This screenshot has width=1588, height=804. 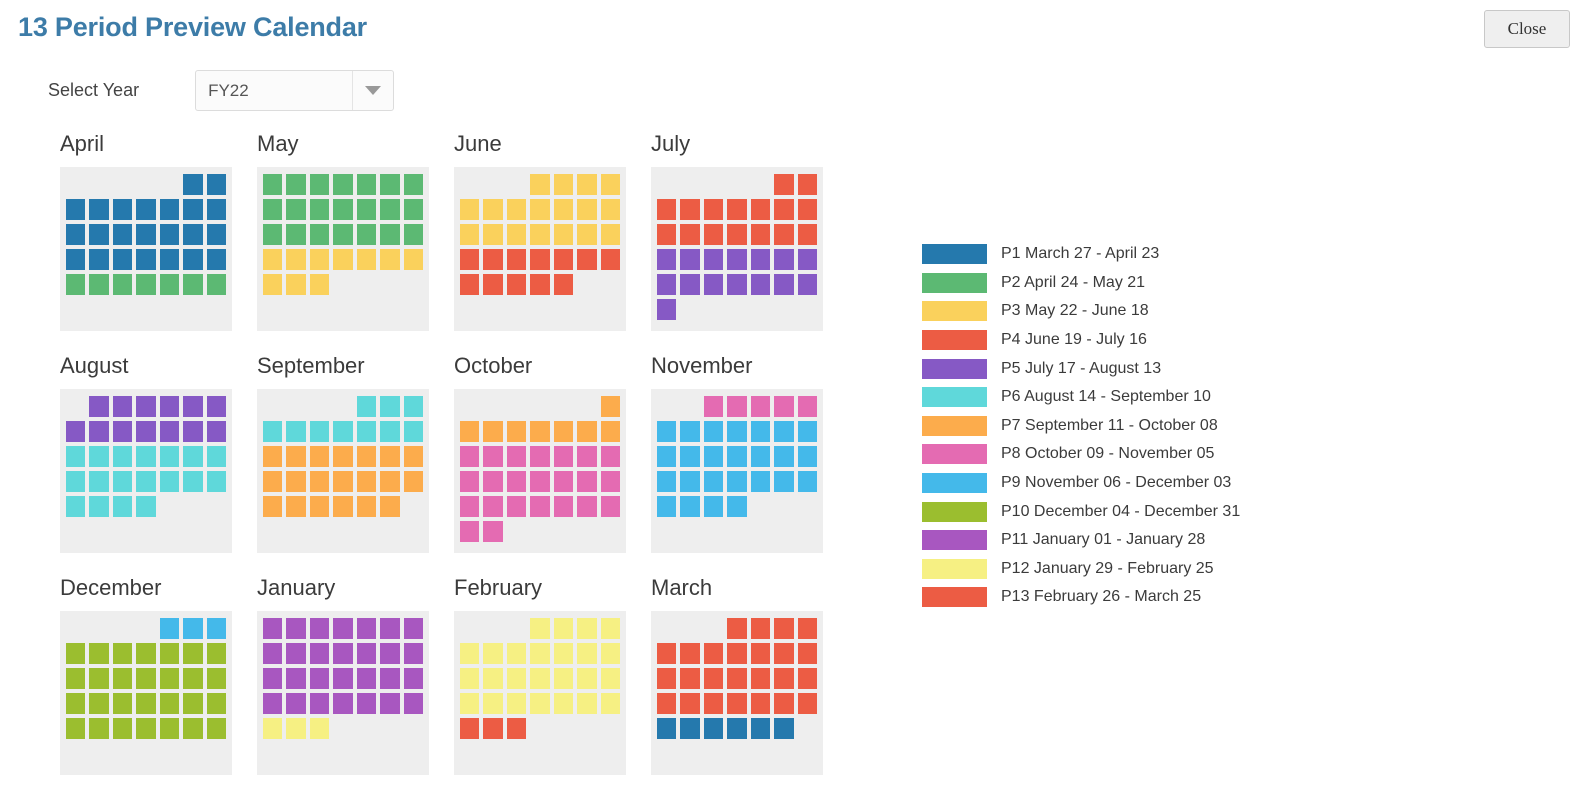 I want to click on close-button: Close, so click(x=1527, y=29).